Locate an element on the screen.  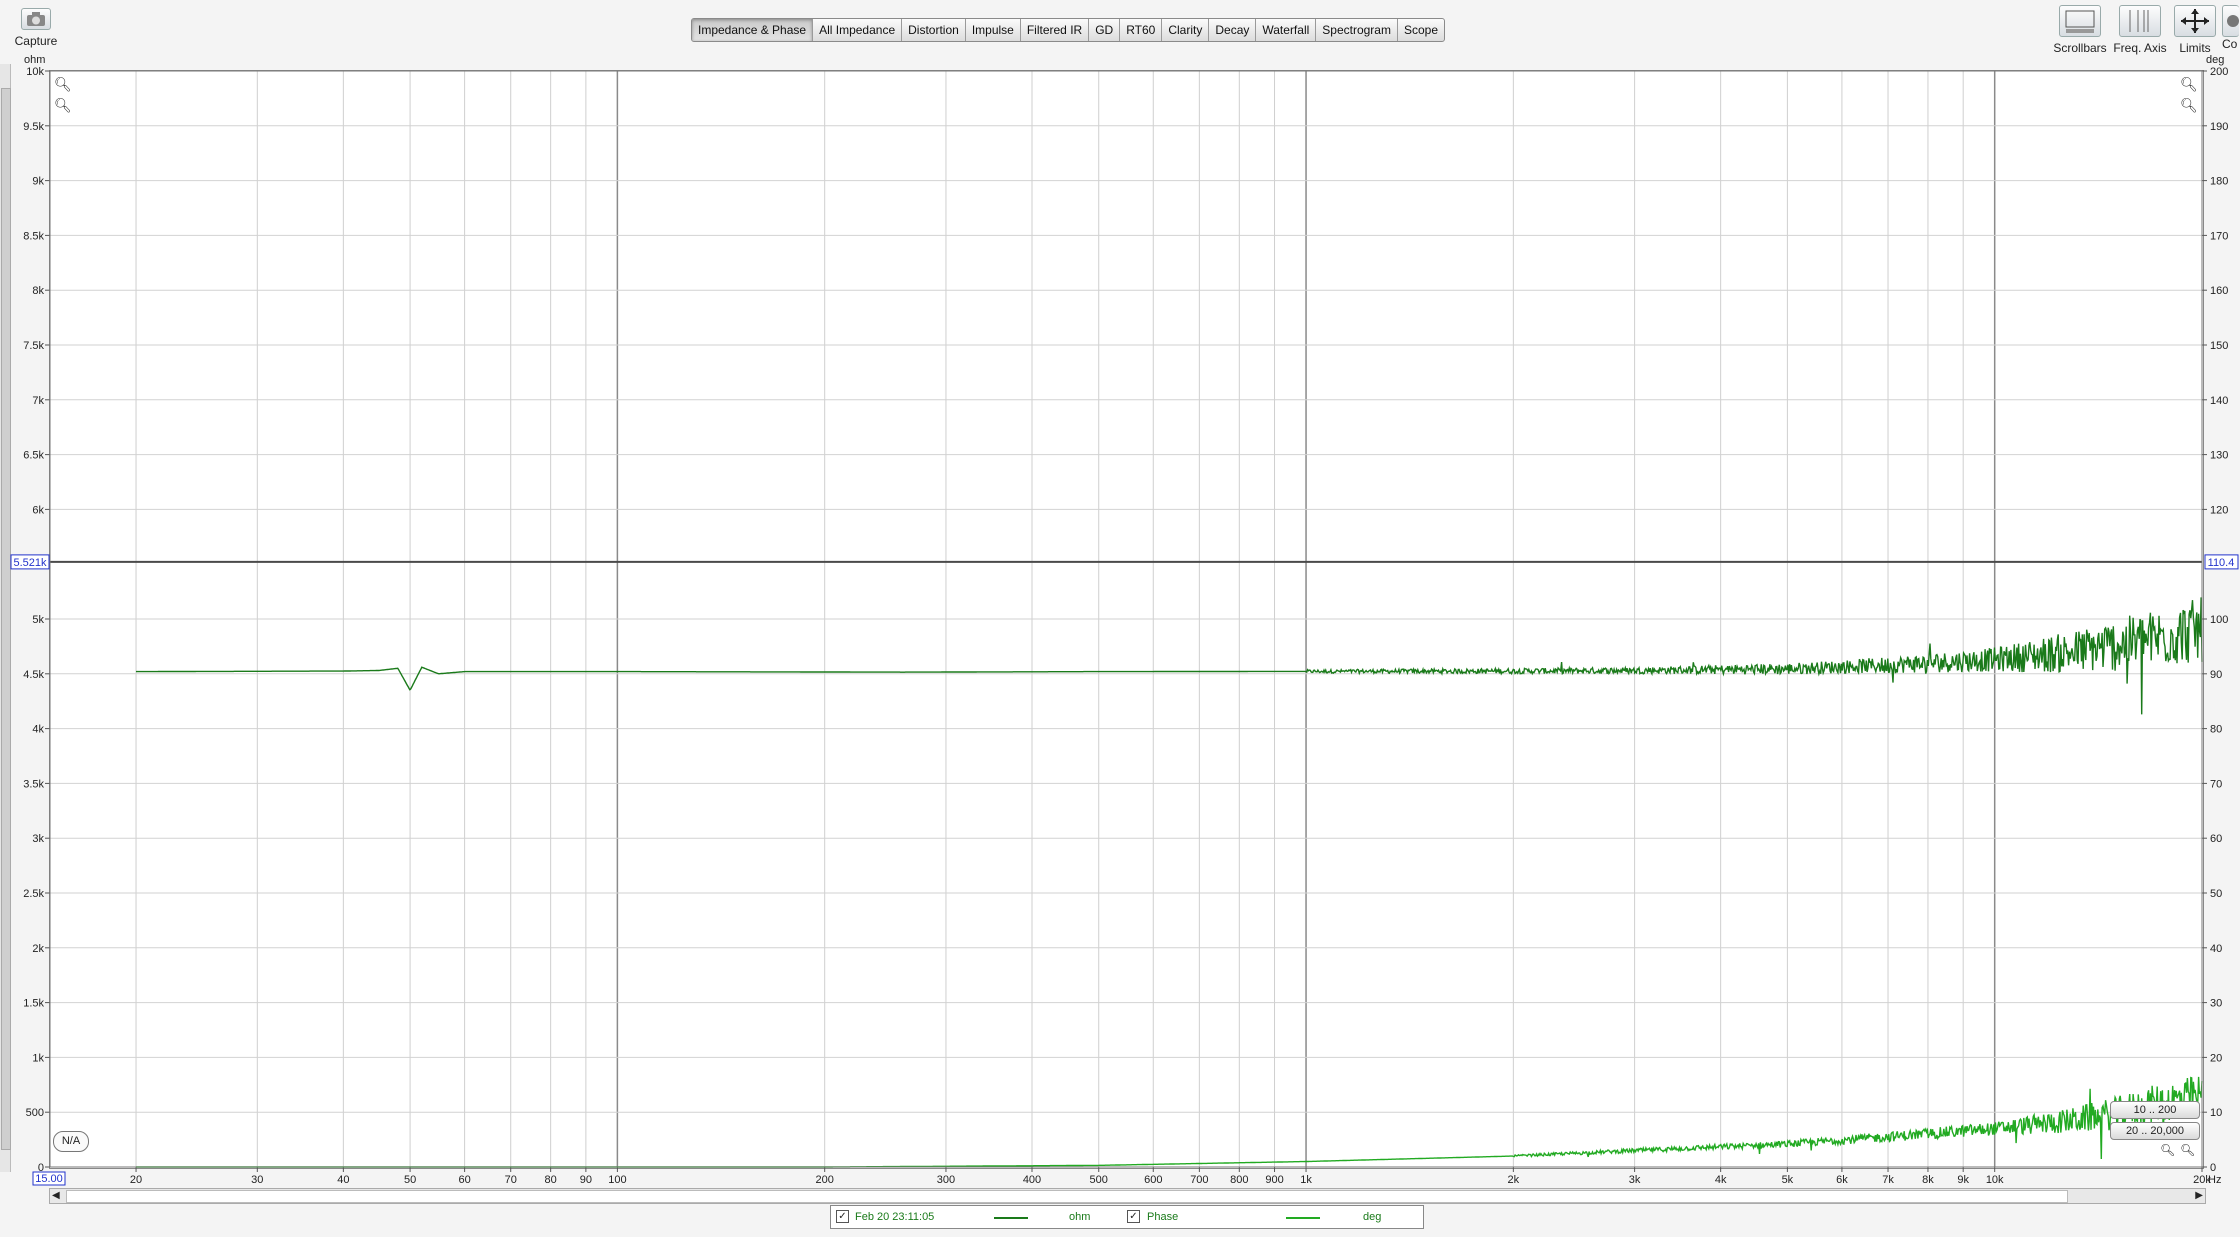
measurement-checkbox: ✓ is located at coordinates (842, 1216).